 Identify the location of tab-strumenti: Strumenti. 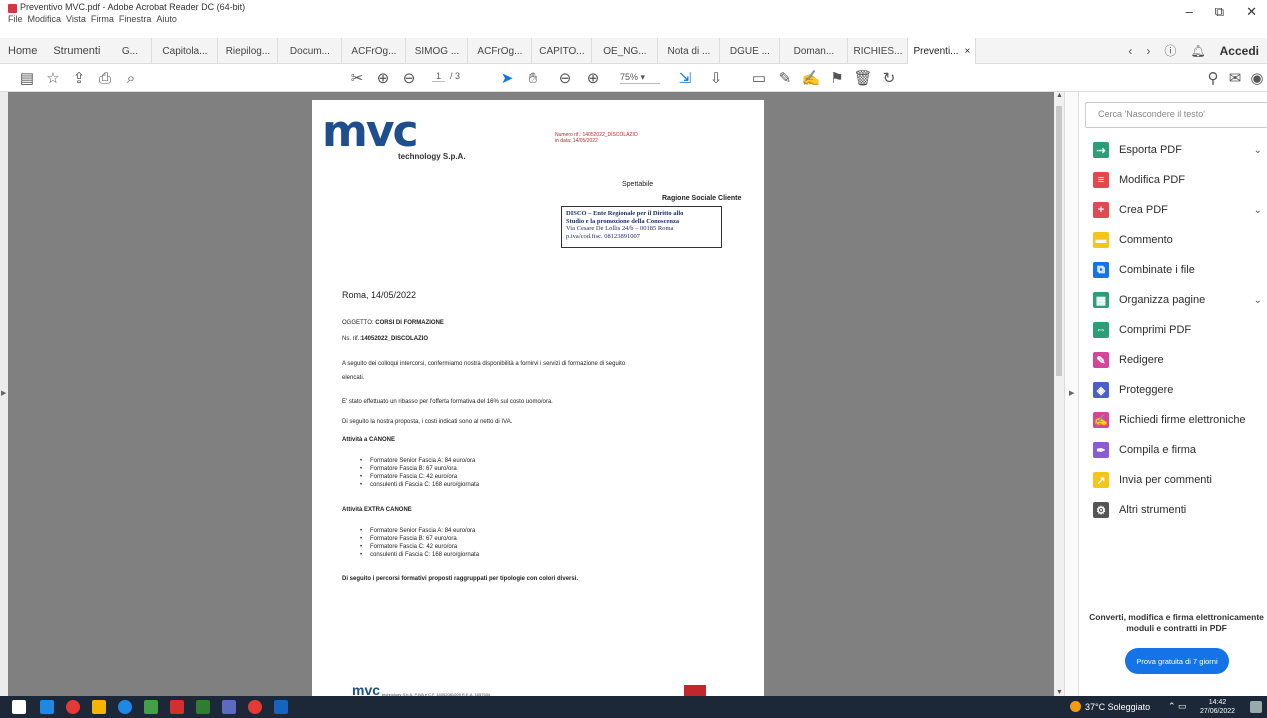
(76, 51).